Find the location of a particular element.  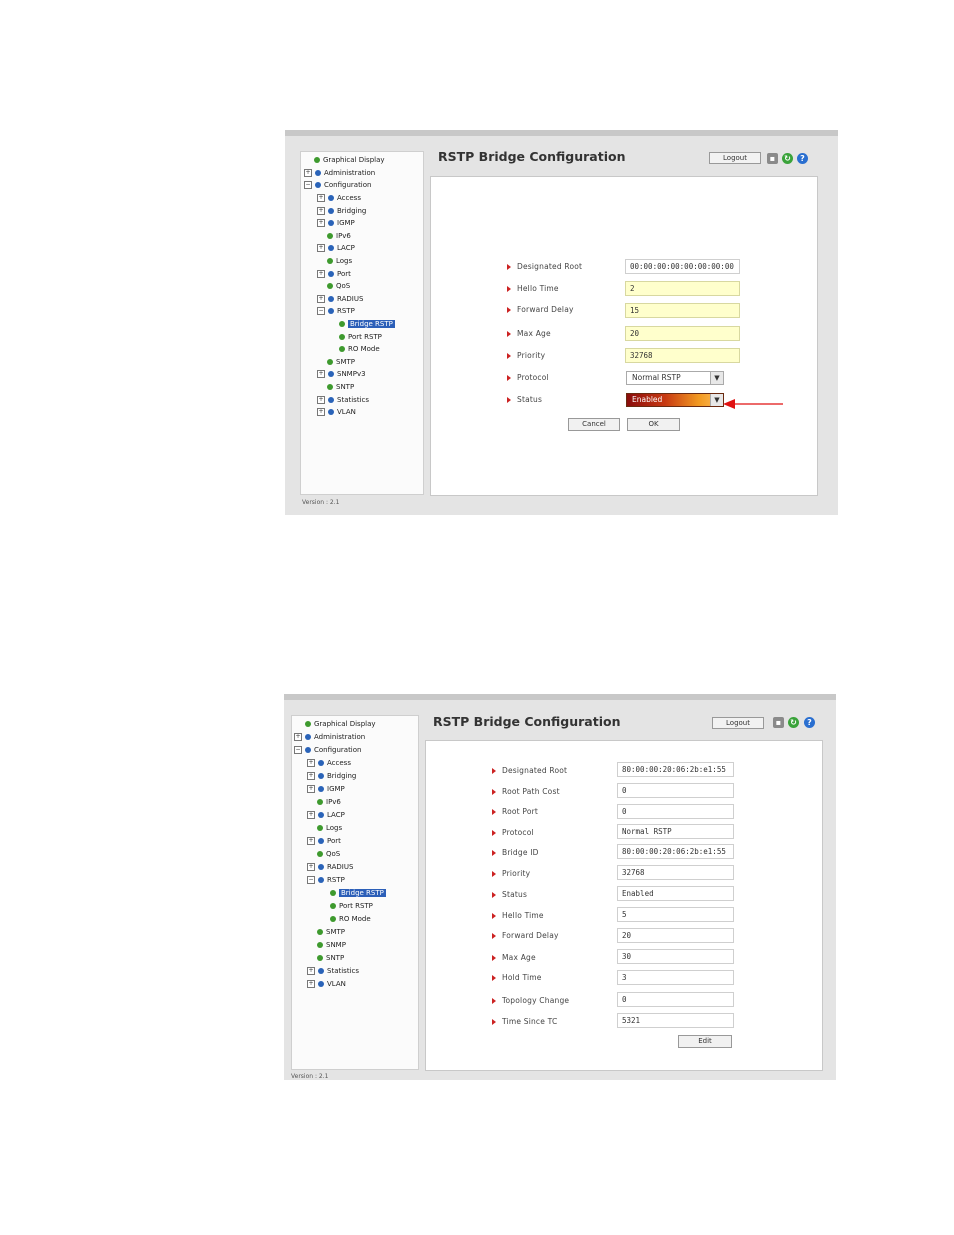

status-select: Enabled ▼ is located at coordinates (675, 400).